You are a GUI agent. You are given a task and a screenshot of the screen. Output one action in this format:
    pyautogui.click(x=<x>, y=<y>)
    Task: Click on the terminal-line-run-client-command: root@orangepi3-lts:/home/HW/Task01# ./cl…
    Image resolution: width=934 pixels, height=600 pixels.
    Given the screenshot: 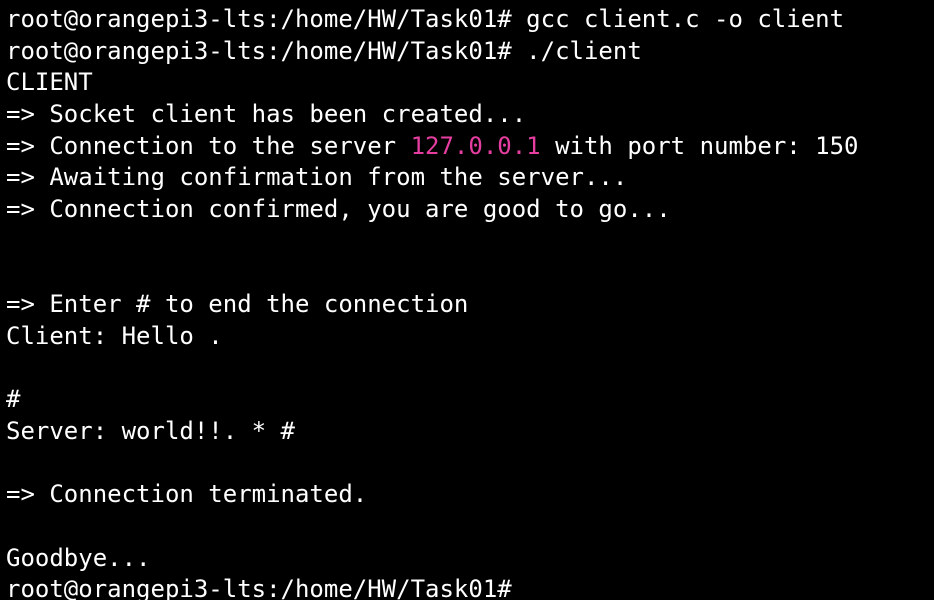 What is the action you would take?
    pyautogui.click(x=324, y=50)
    